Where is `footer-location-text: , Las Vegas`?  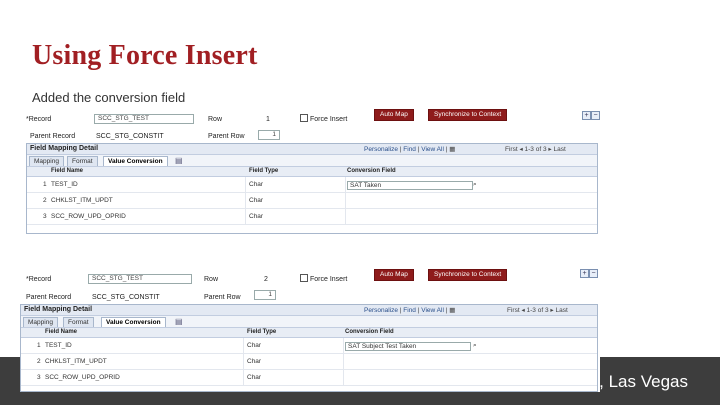
footer-location-text: , Las Vegas is located at coordinates (643, 381).